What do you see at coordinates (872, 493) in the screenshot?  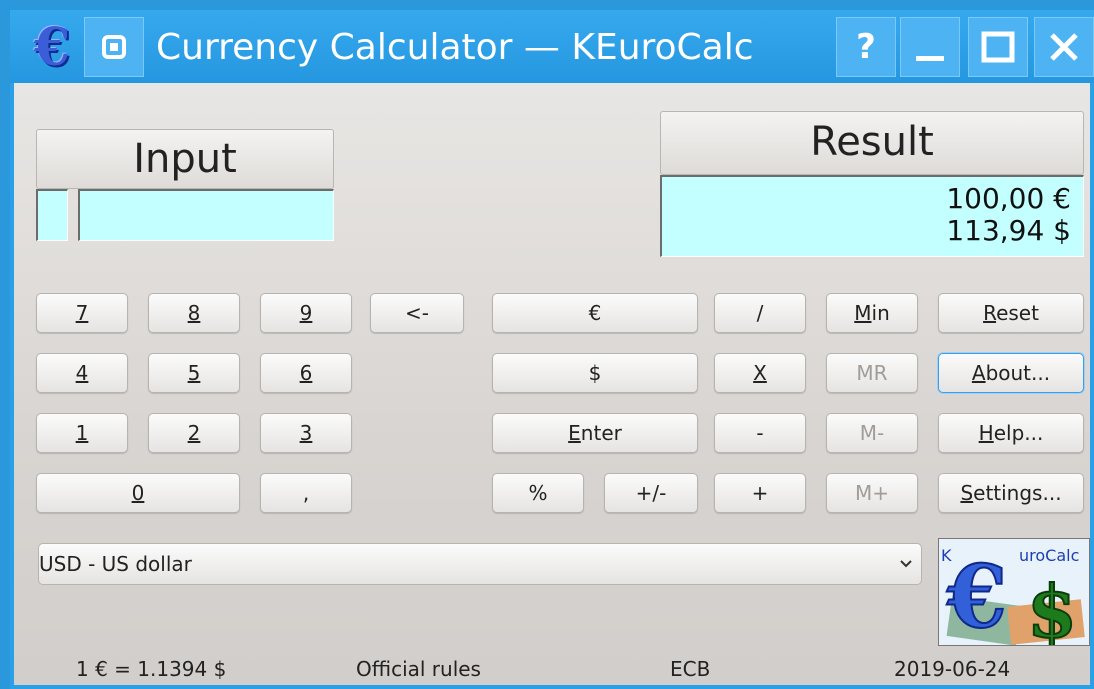 I see `memory-plus-button: M+` at bounding box center [872, 493].